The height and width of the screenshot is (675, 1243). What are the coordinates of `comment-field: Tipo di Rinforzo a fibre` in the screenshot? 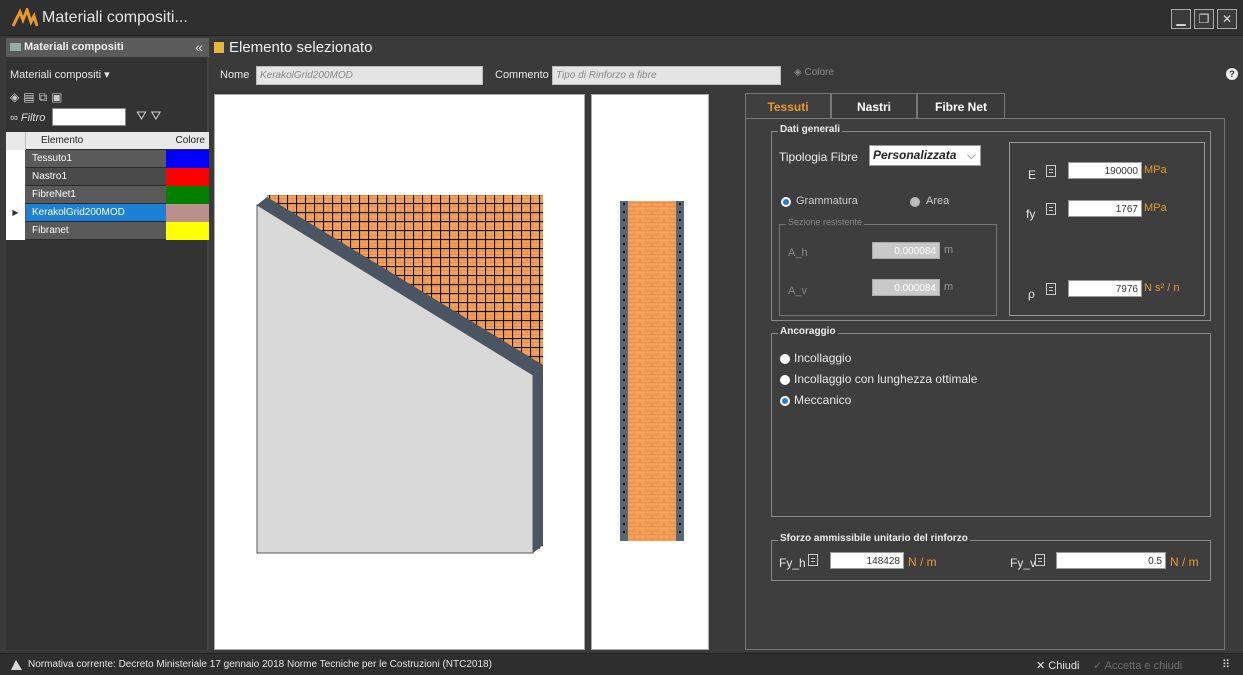 It's located at (666, 75).